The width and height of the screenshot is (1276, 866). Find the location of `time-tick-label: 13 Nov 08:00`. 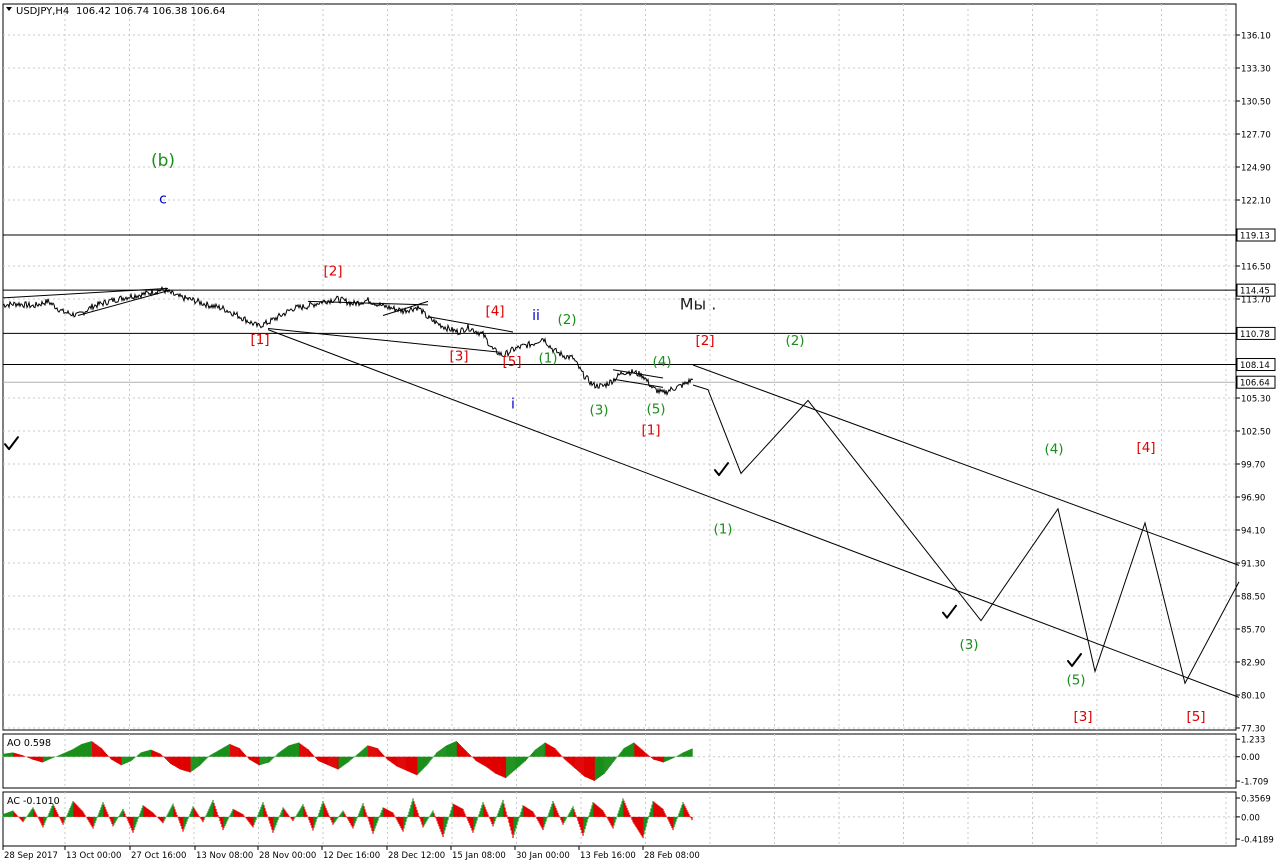

time-tick-label: 13 Nov 08:00 is located at coordinates (224, 856).